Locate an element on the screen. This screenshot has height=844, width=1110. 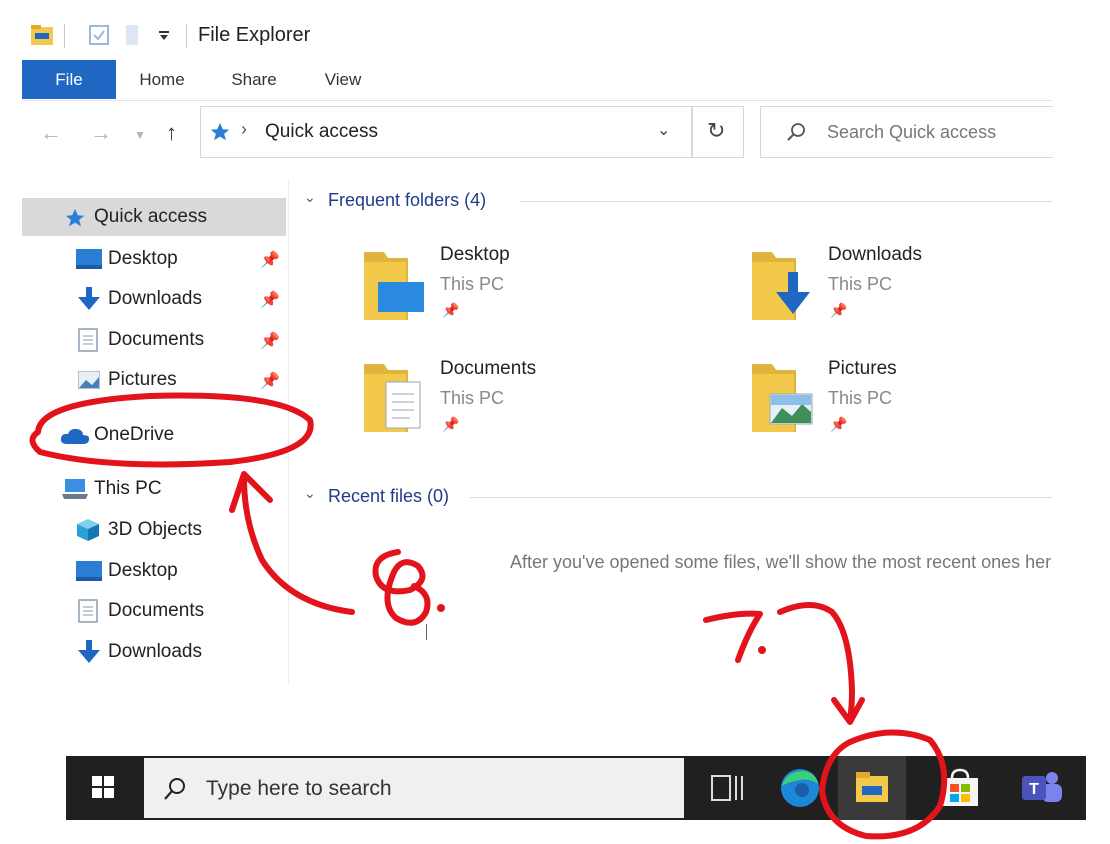
folder-tile-desktop: Desktop This PC 📌 is located at coordinates (522, 294).